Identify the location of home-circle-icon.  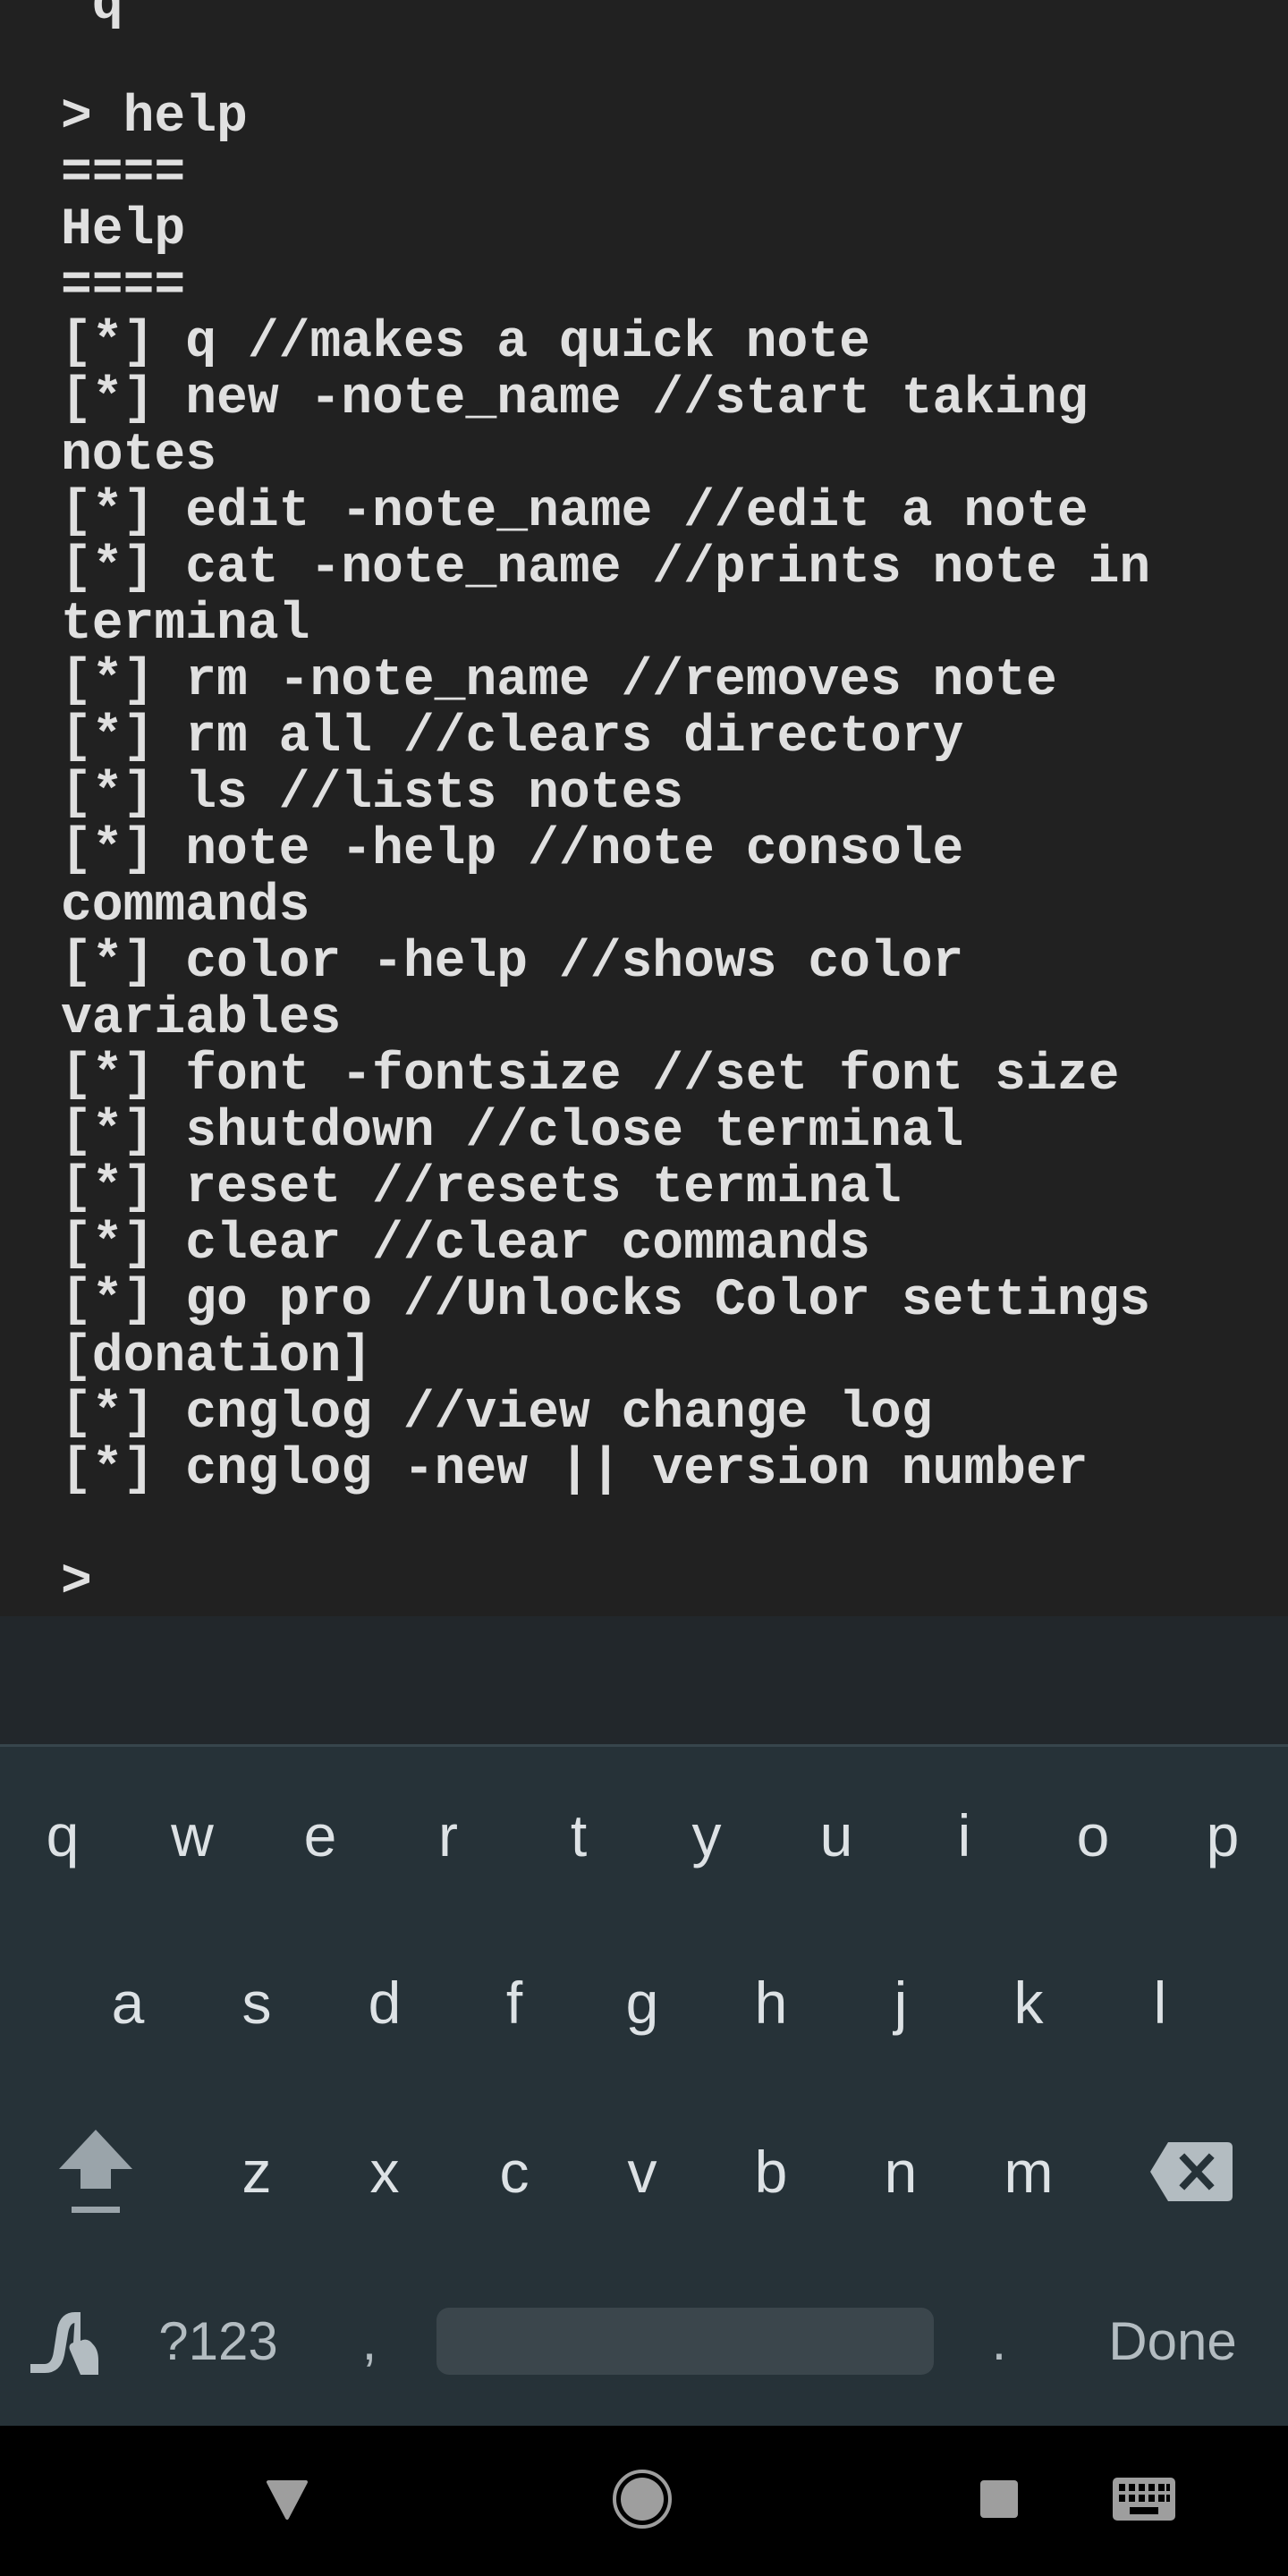
(642, 2499).